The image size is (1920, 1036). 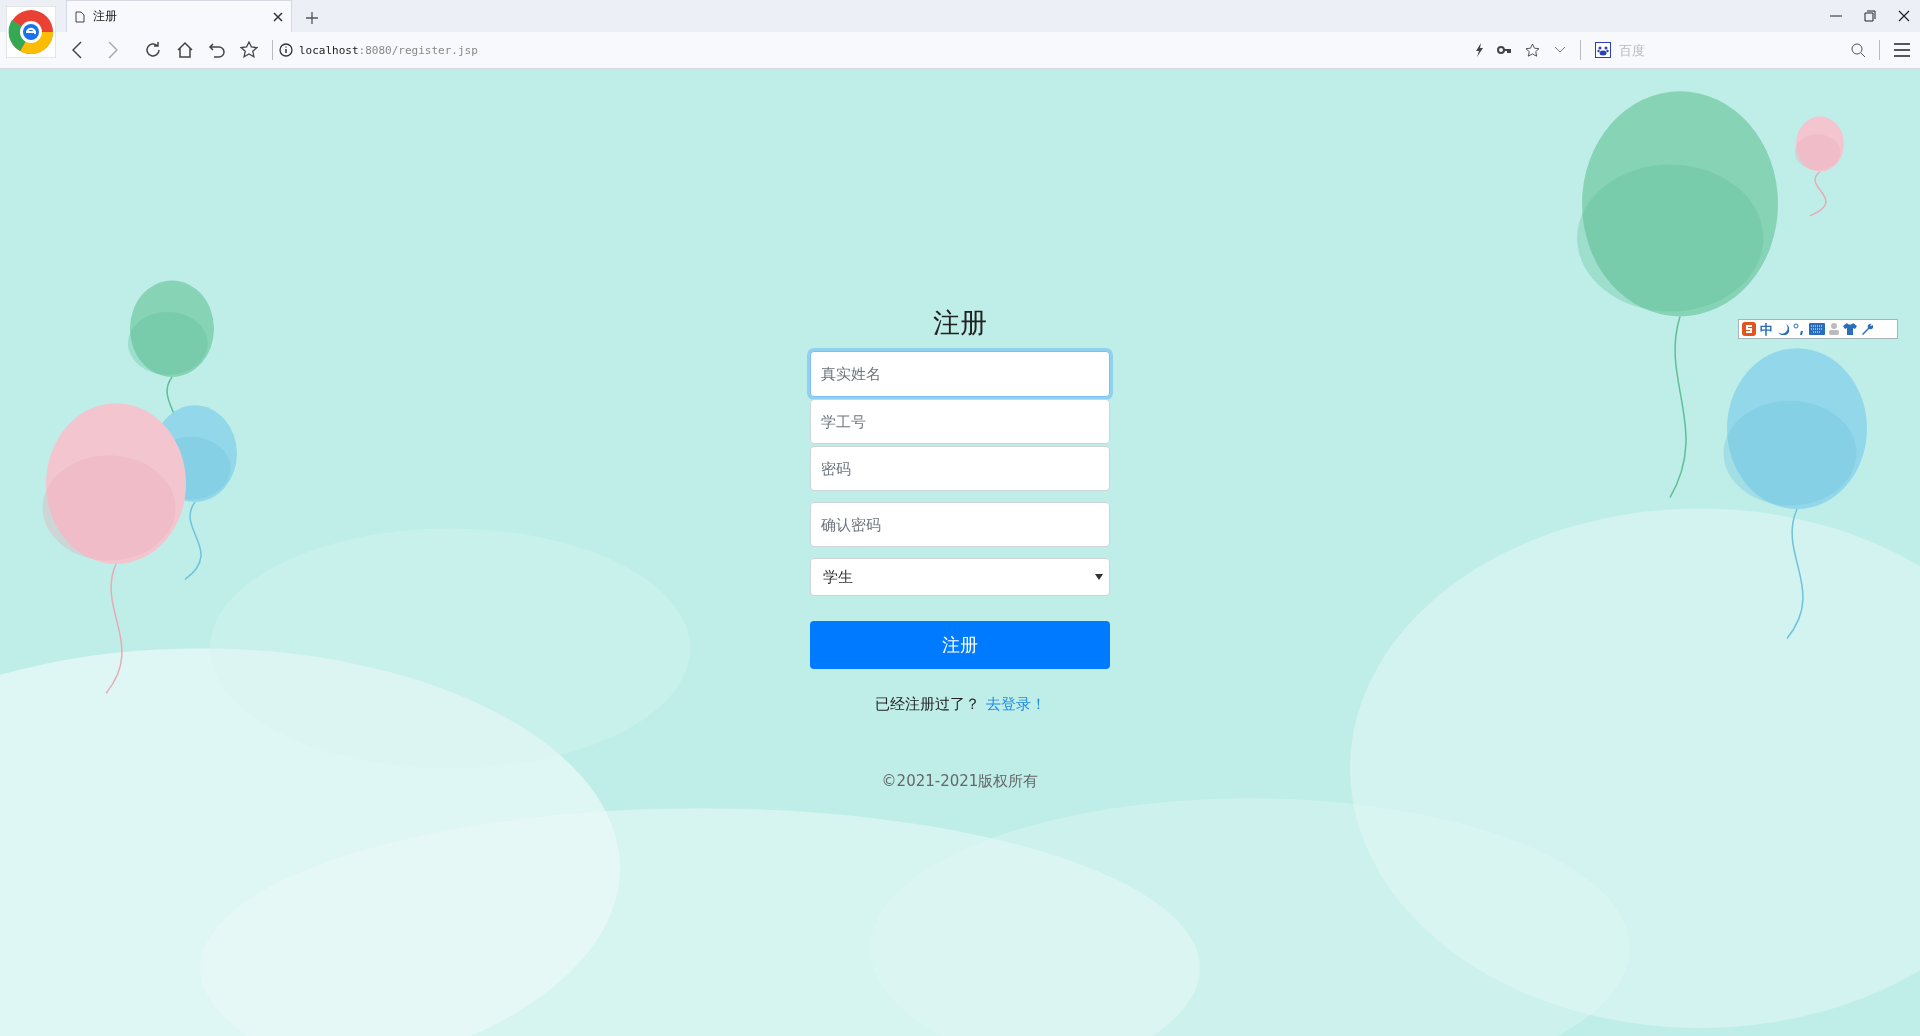 I want to click on role-select: 学生, so click(x=960, y=577).